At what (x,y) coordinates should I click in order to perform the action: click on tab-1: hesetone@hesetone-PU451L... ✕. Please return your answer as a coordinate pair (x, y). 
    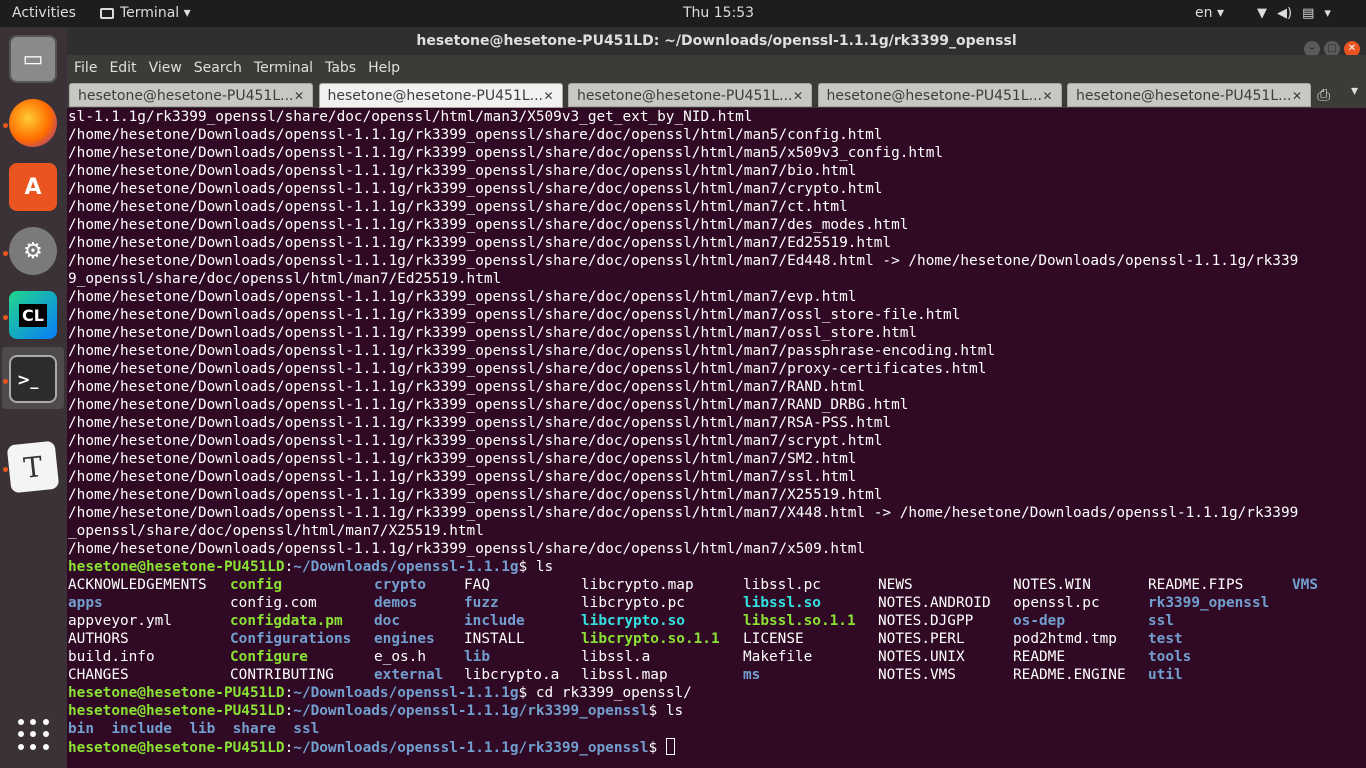
    Looking at the image, I should click on (191, 95).